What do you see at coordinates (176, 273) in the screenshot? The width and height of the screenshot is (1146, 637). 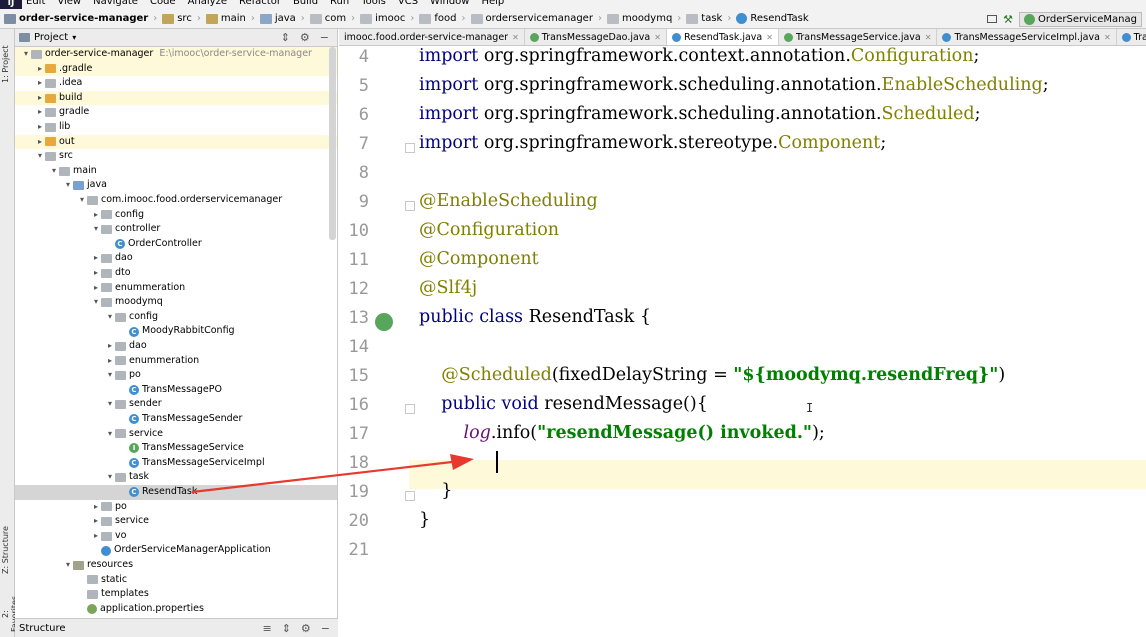 I see `tree-item: ▸ dto` at bounding box center [176, 273].